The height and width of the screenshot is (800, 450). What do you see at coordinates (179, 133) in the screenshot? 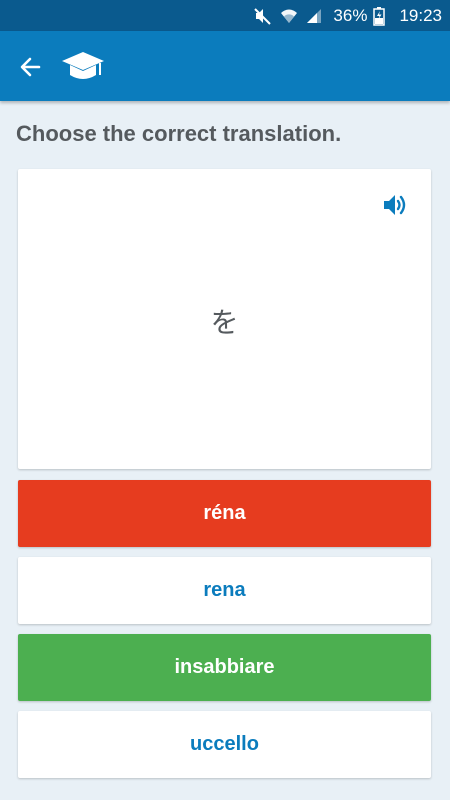
I see `quiz-prompt: Choose the correct translation.` at bounding box center [179, 133].